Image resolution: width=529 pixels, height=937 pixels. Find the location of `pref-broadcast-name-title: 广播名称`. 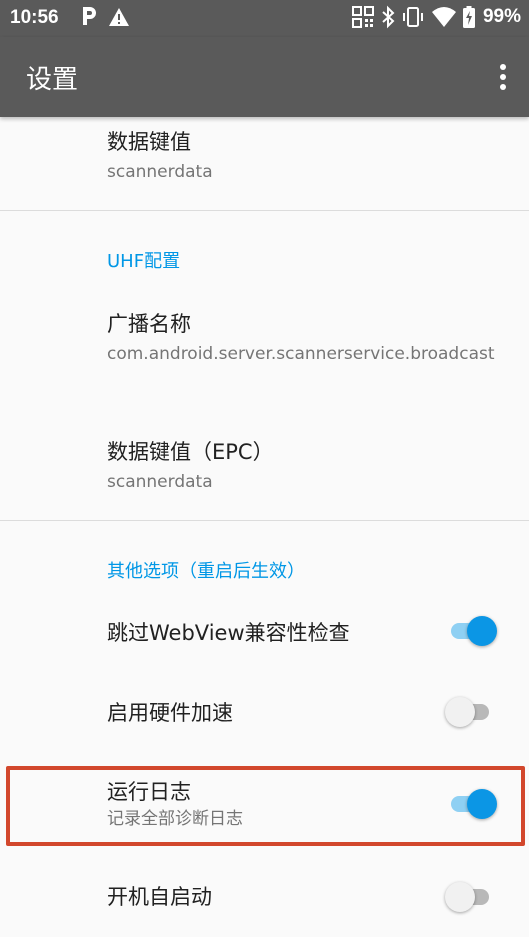

pref-broadcast-name-title: 广播名称 is located at coordinates (149, 324).